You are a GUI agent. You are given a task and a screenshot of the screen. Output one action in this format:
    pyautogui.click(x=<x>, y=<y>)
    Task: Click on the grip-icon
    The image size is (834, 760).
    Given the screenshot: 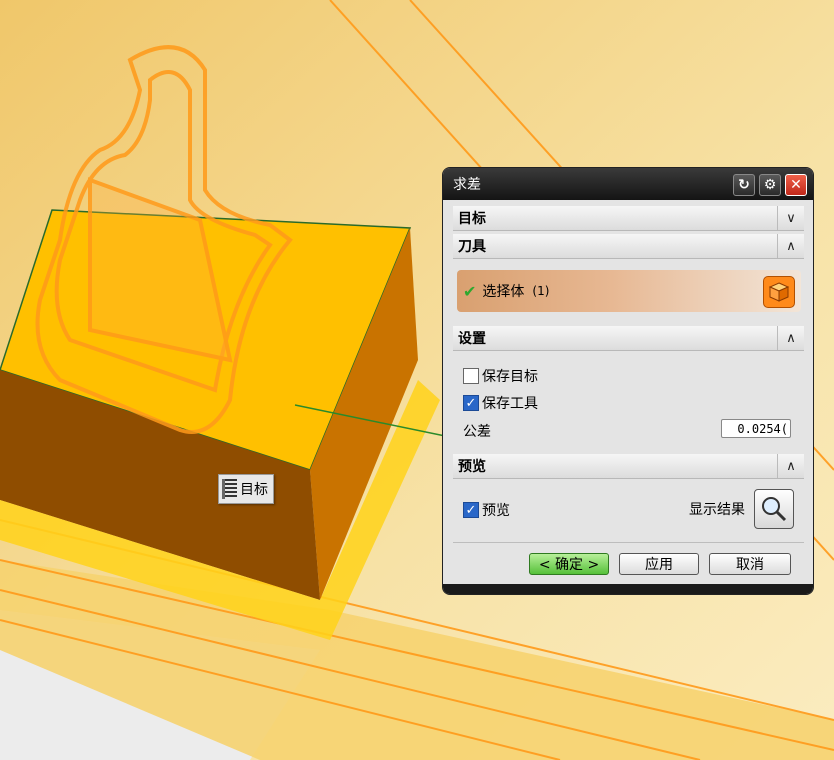 What is the action you would take?
    pyautogui.click(x=229, y=489)
    